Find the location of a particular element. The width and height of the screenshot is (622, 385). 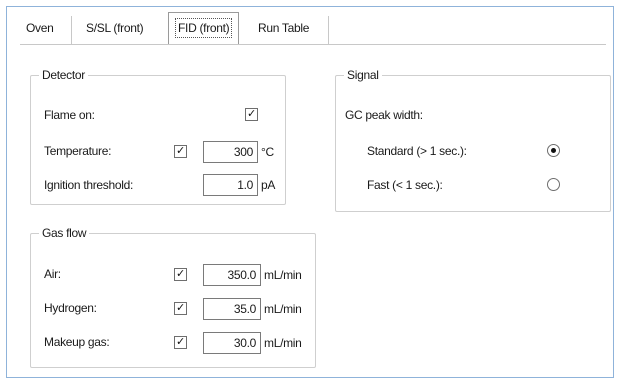

air-checkbox: ✓ is located at coordinates (180, 274).